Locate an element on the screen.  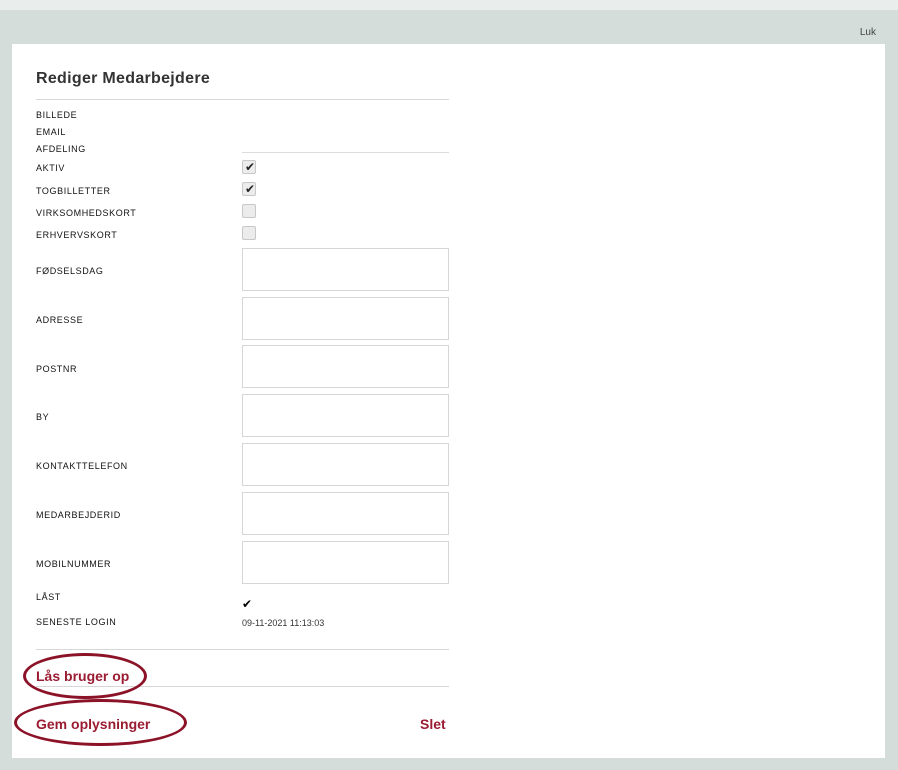
image-label: BILLEDE is located at coordinates (57, 115).